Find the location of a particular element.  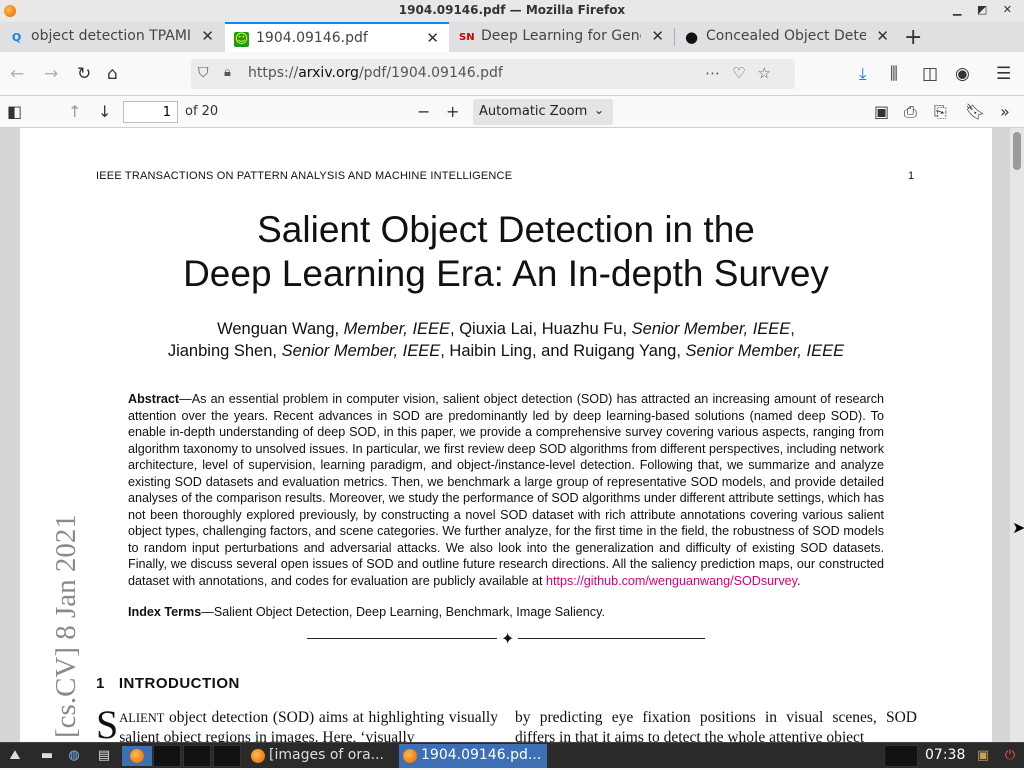

previous-page-button: ↑ is located at coordinates (74, 112).